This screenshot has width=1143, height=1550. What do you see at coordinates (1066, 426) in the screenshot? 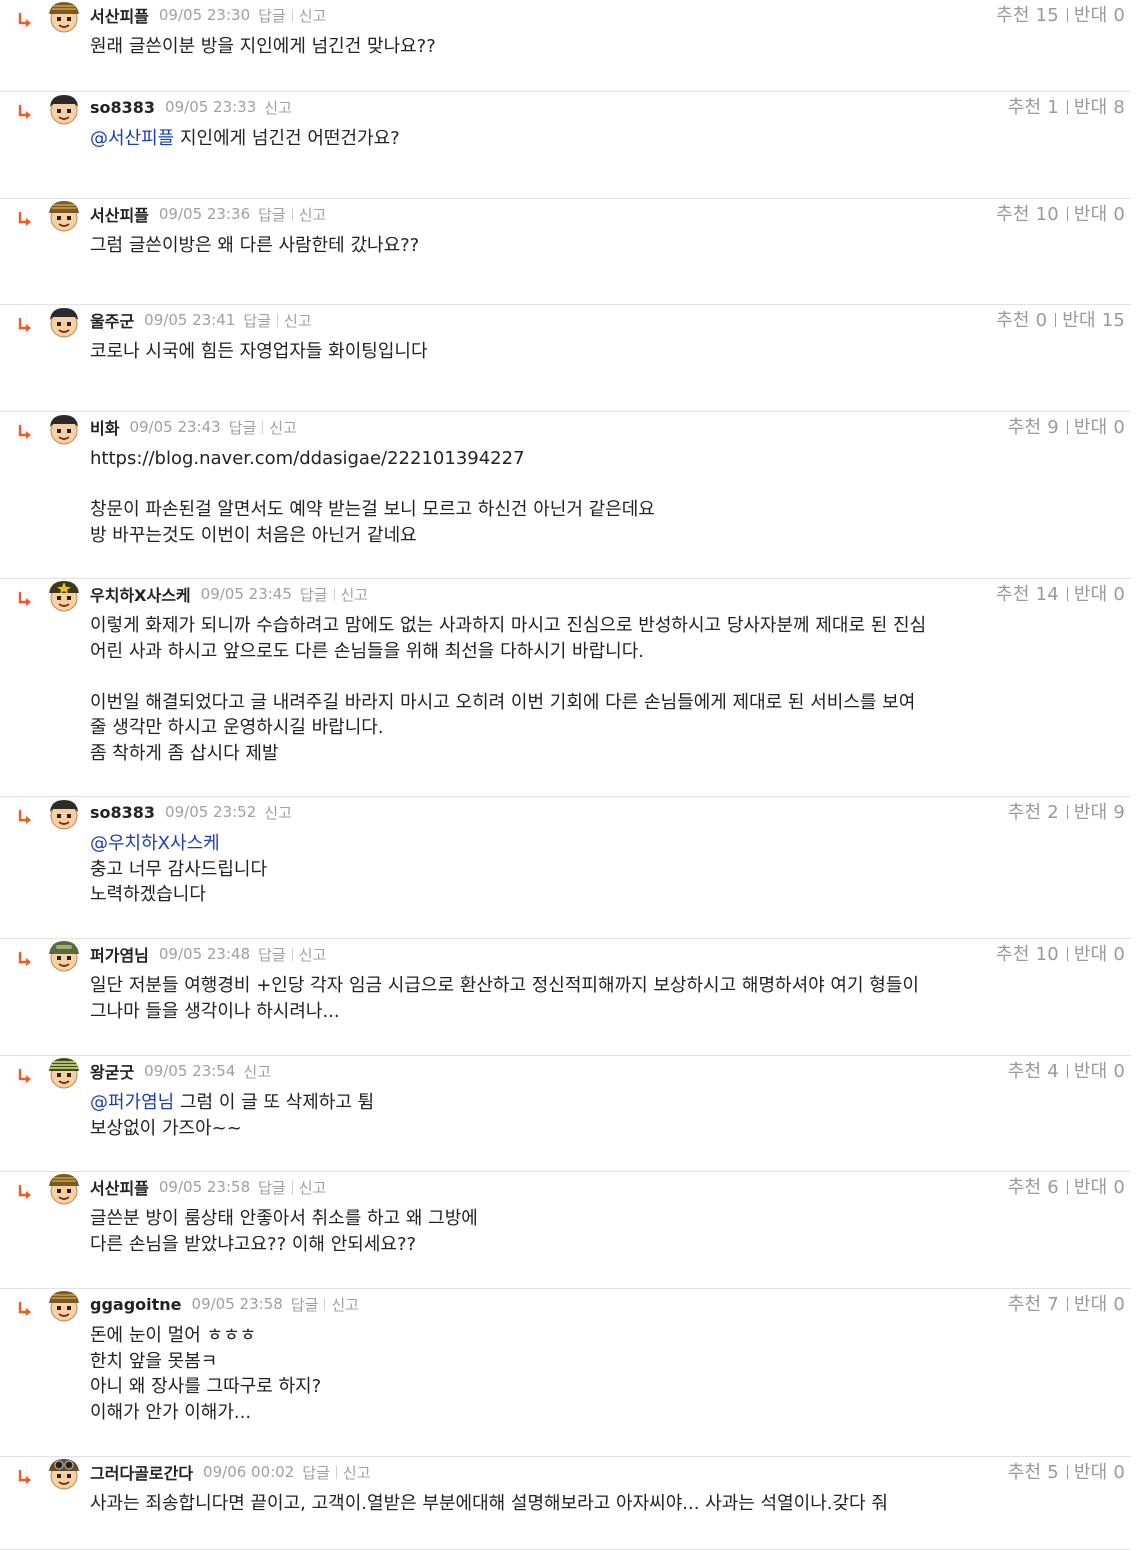
I see `vote-counts: 추천 9 반대 0` at bounding box center [1066, 426].